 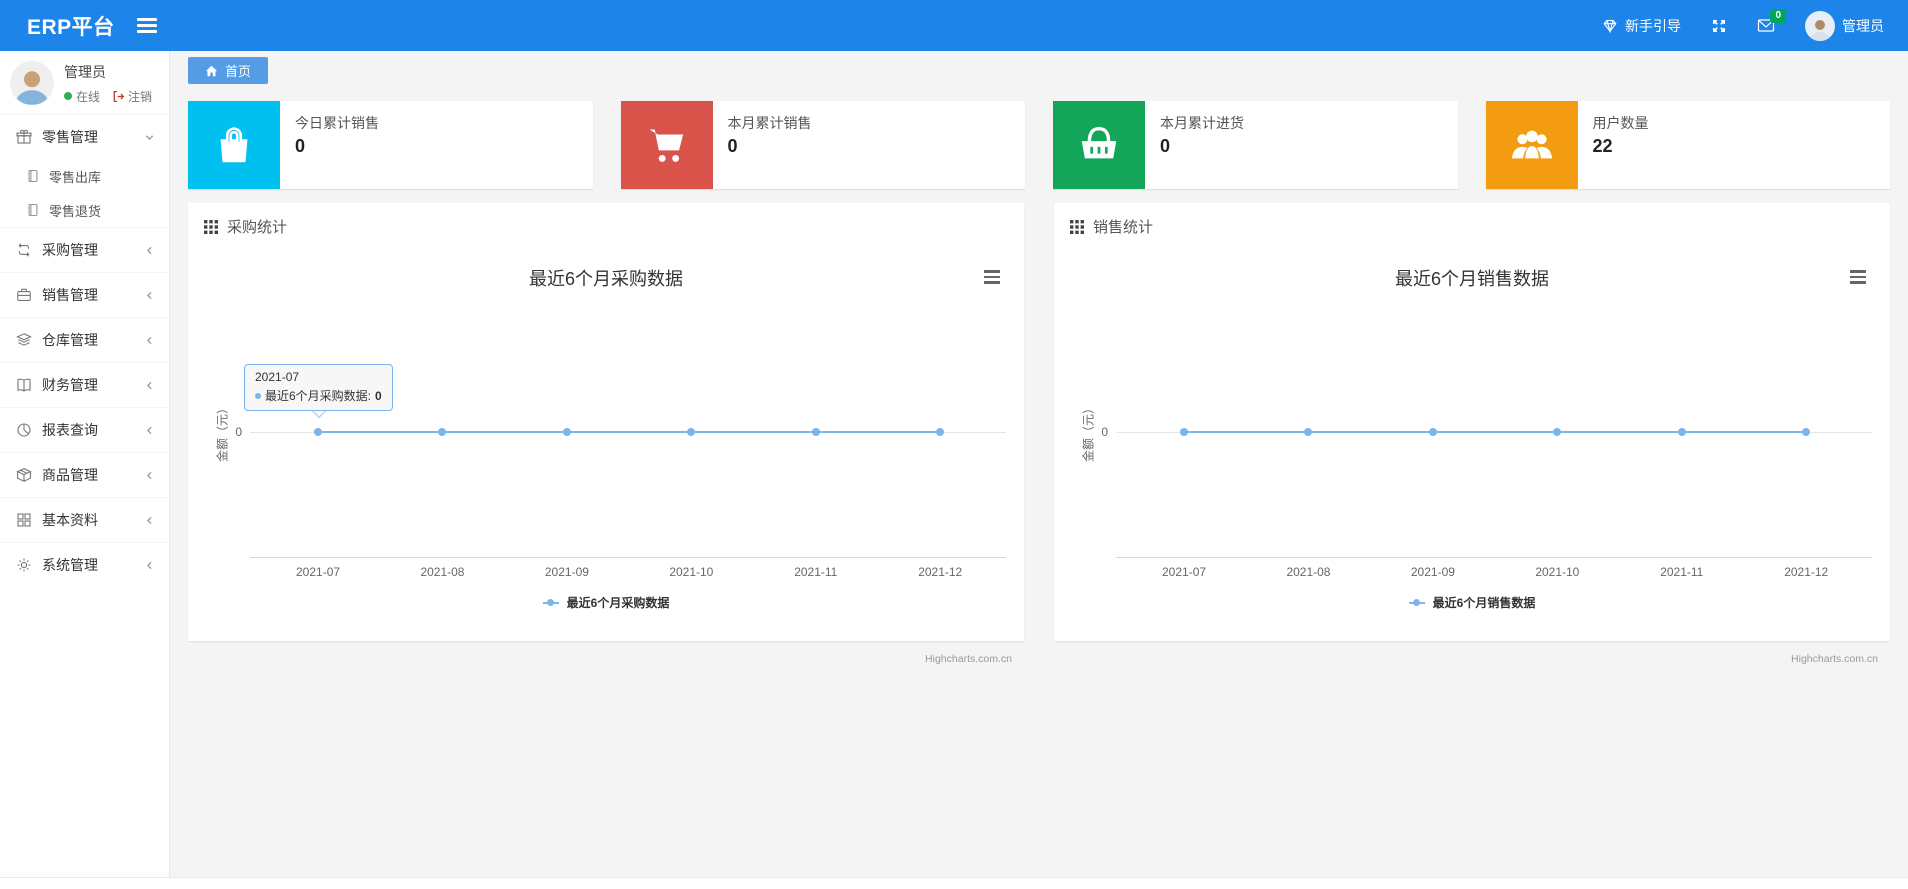 What do you see at coordinates (24, 565) in the screenshot?
I see `gear-icon` at bounding box center [24, 565].